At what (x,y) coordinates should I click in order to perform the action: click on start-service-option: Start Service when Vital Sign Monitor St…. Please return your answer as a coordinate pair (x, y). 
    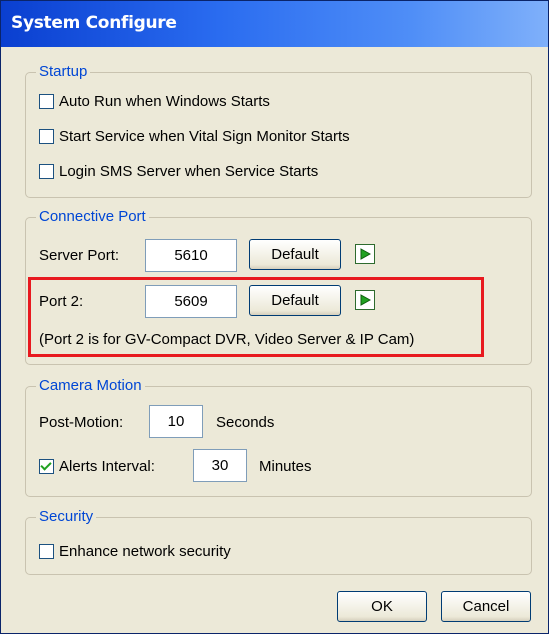
    Looking at the image, I should click on (194, 136).